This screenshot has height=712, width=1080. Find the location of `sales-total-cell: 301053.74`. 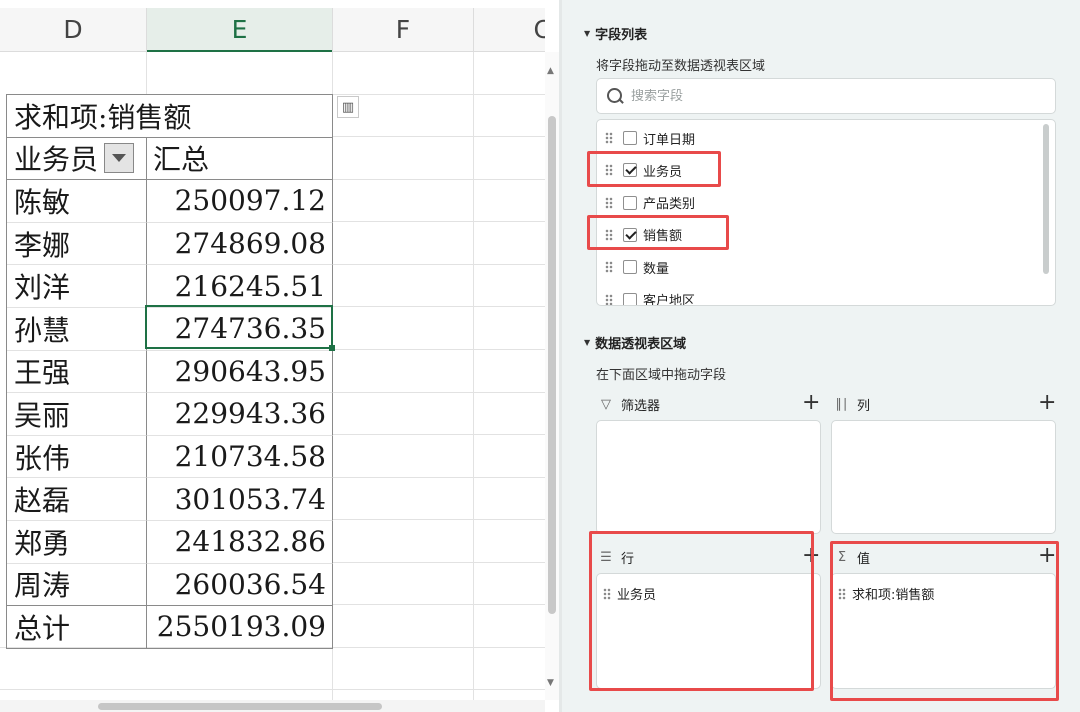

sales-total-cell: 301053.74 is located at coordinates (240, 499).